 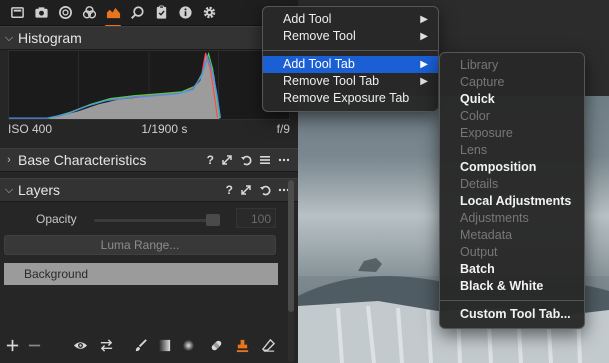 What do you see at coordinates (512, 269) in the screenshot?
I see `submenu-item-batch: Batch` at bounding box center [512, 269].